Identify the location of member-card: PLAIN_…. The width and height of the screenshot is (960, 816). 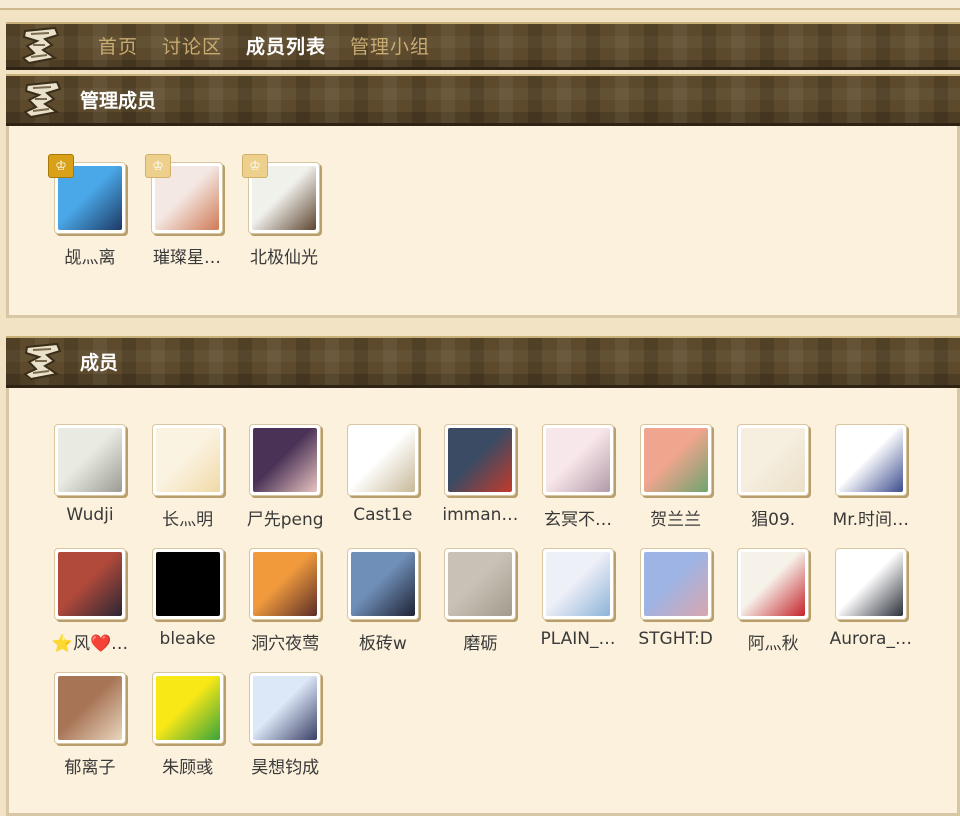
(578, 598).